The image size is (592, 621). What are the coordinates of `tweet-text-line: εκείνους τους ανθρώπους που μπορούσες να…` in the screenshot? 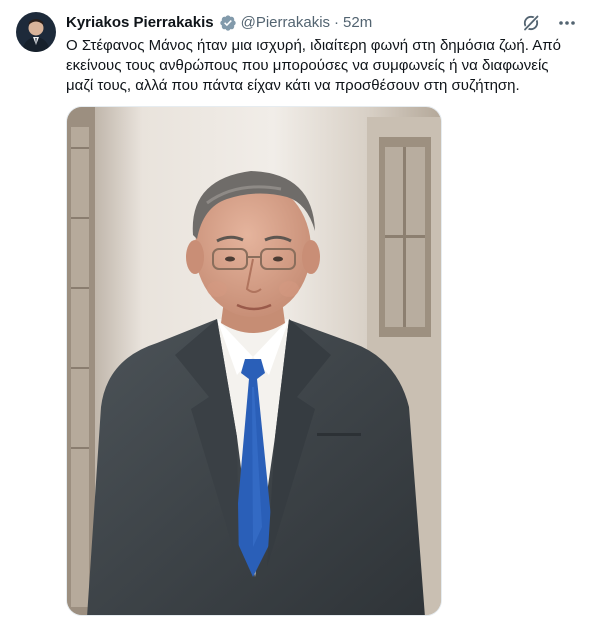 It's located at (307, 65).